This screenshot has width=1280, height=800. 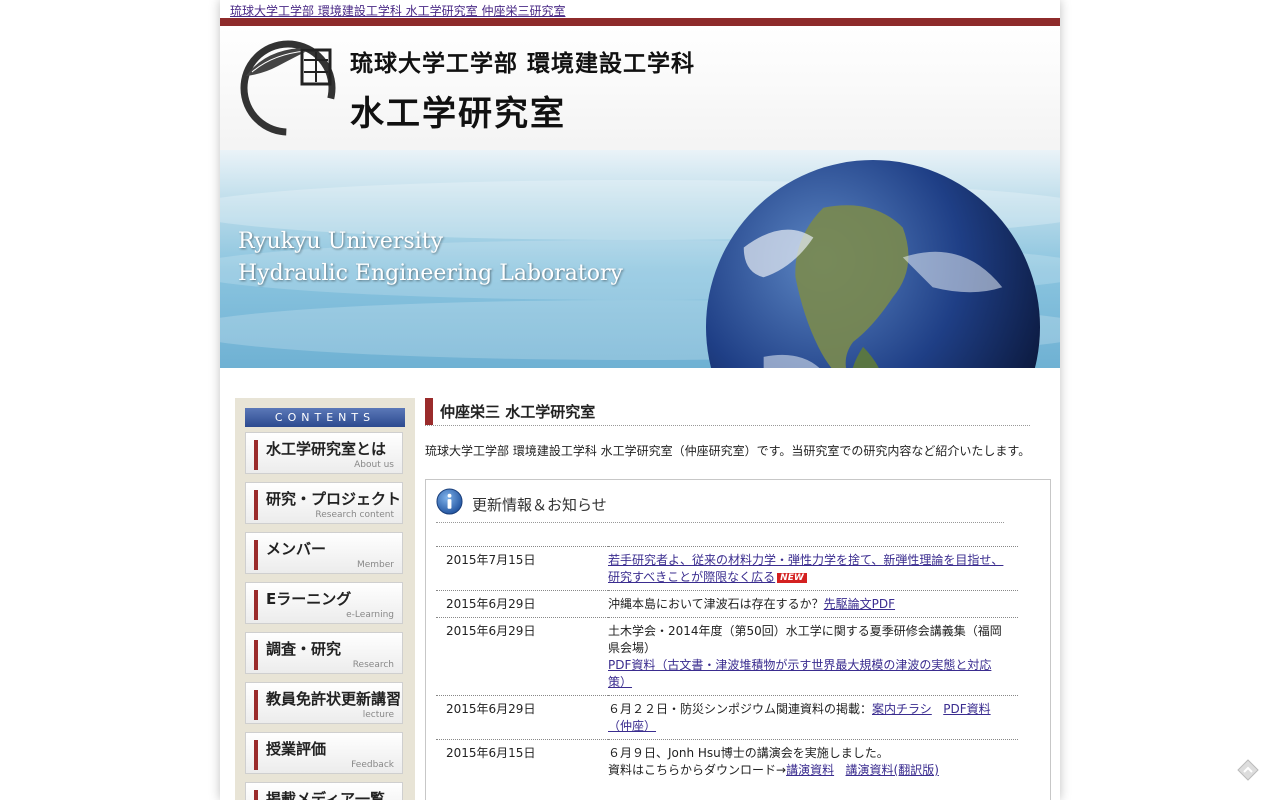 What do you see at coordinates (523, 63) in the screenshot?
I see `site-title-department: 琉球大学工学部 環境建設工学科` at bounding box center [523, 63].